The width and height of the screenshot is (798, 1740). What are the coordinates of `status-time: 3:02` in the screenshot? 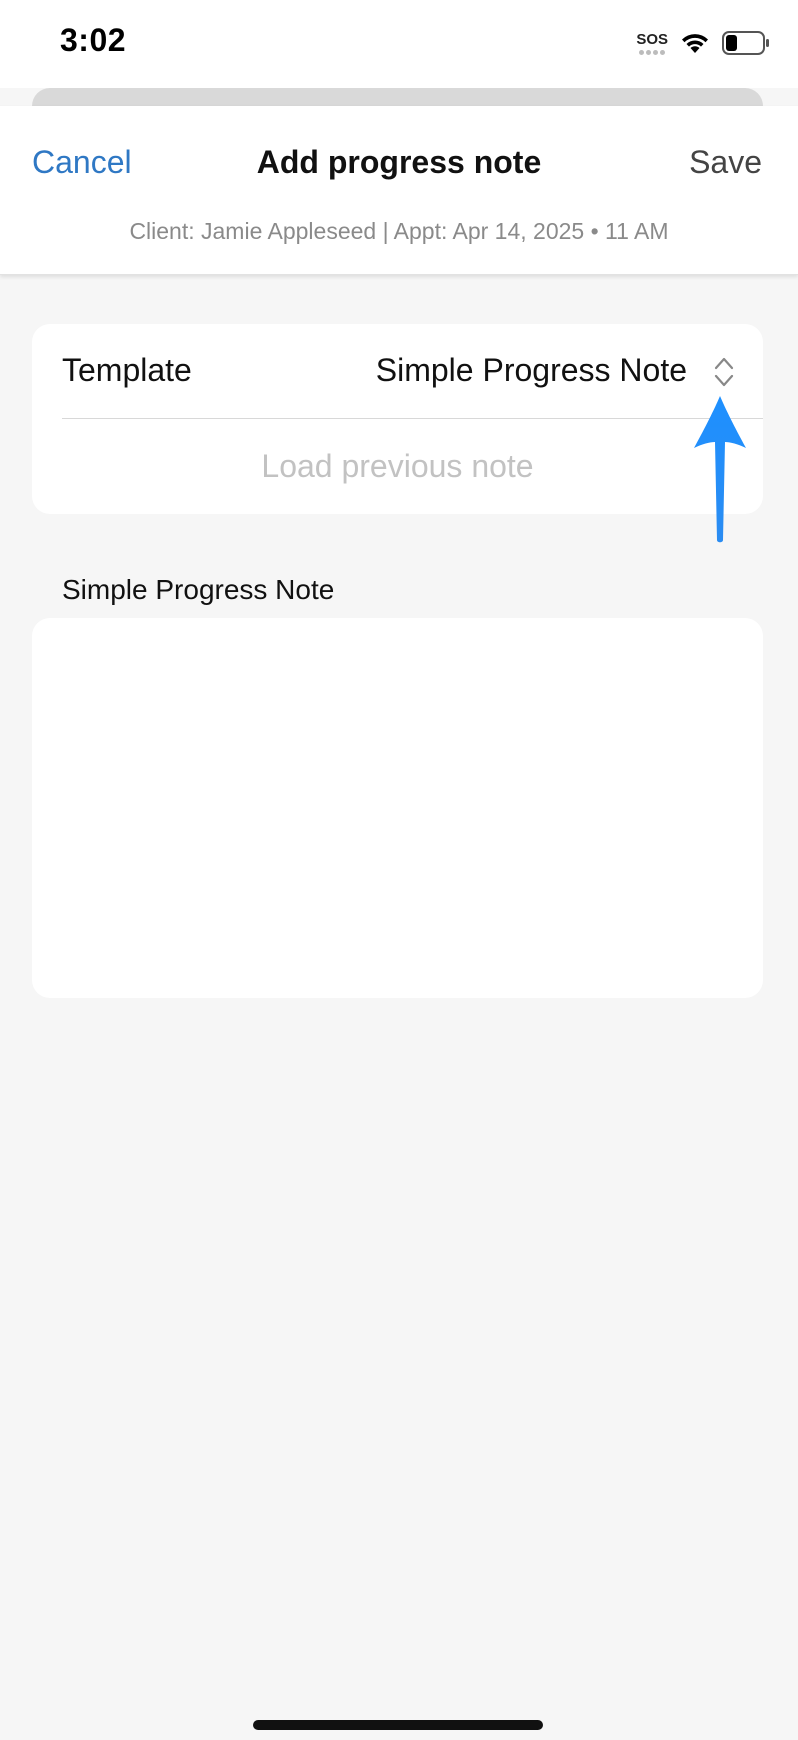 It's located at (93, 40).